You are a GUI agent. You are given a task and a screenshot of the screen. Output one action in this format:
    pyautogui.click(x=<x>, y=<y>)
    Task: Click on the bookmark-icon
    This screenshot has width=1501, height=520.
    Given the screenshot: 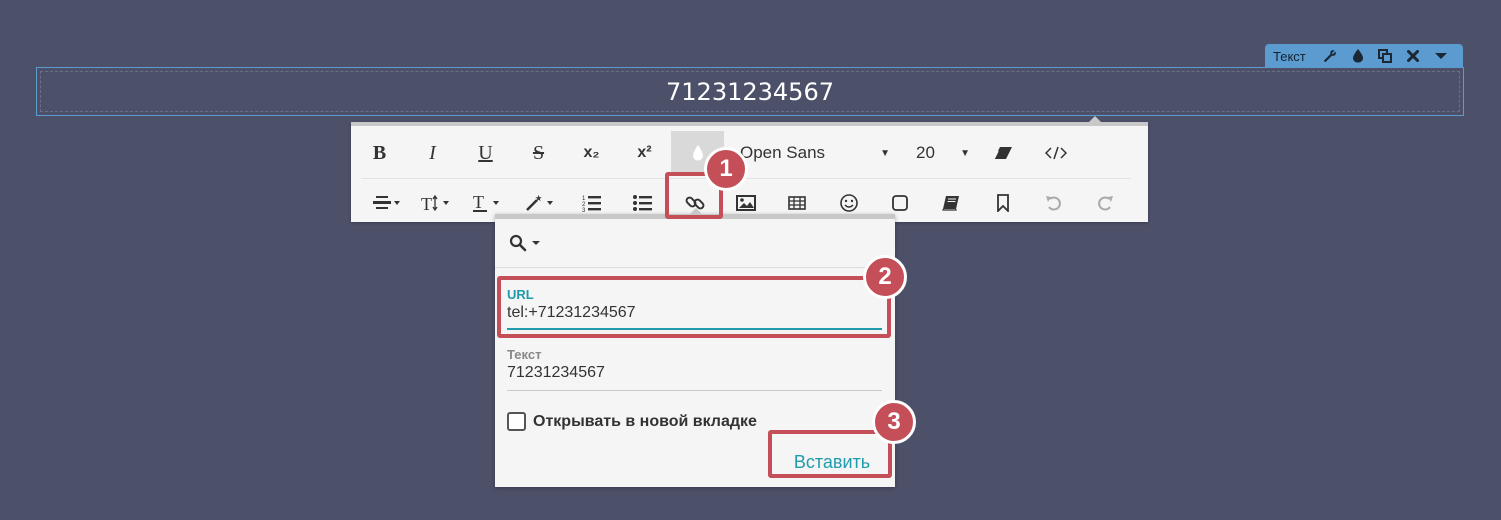 What is the action you would take?
    pyautogui.click(x=1002, y=202)
    